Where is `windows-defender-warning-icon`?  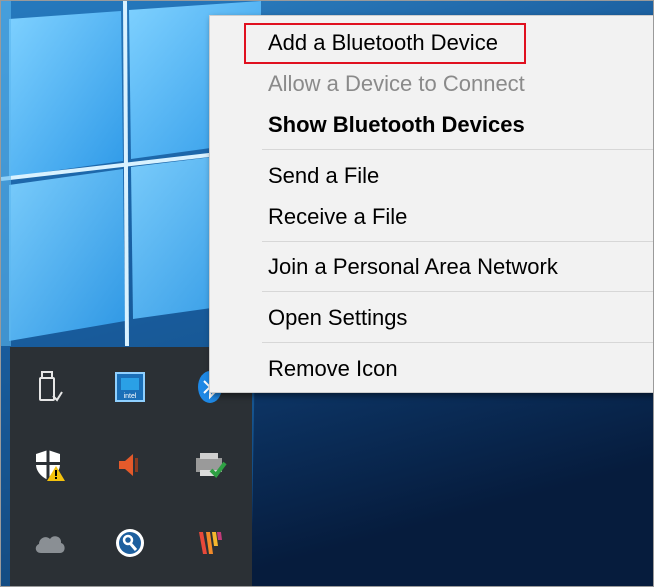
windows-defender-warning-icon is located at coordinates (50, 465).